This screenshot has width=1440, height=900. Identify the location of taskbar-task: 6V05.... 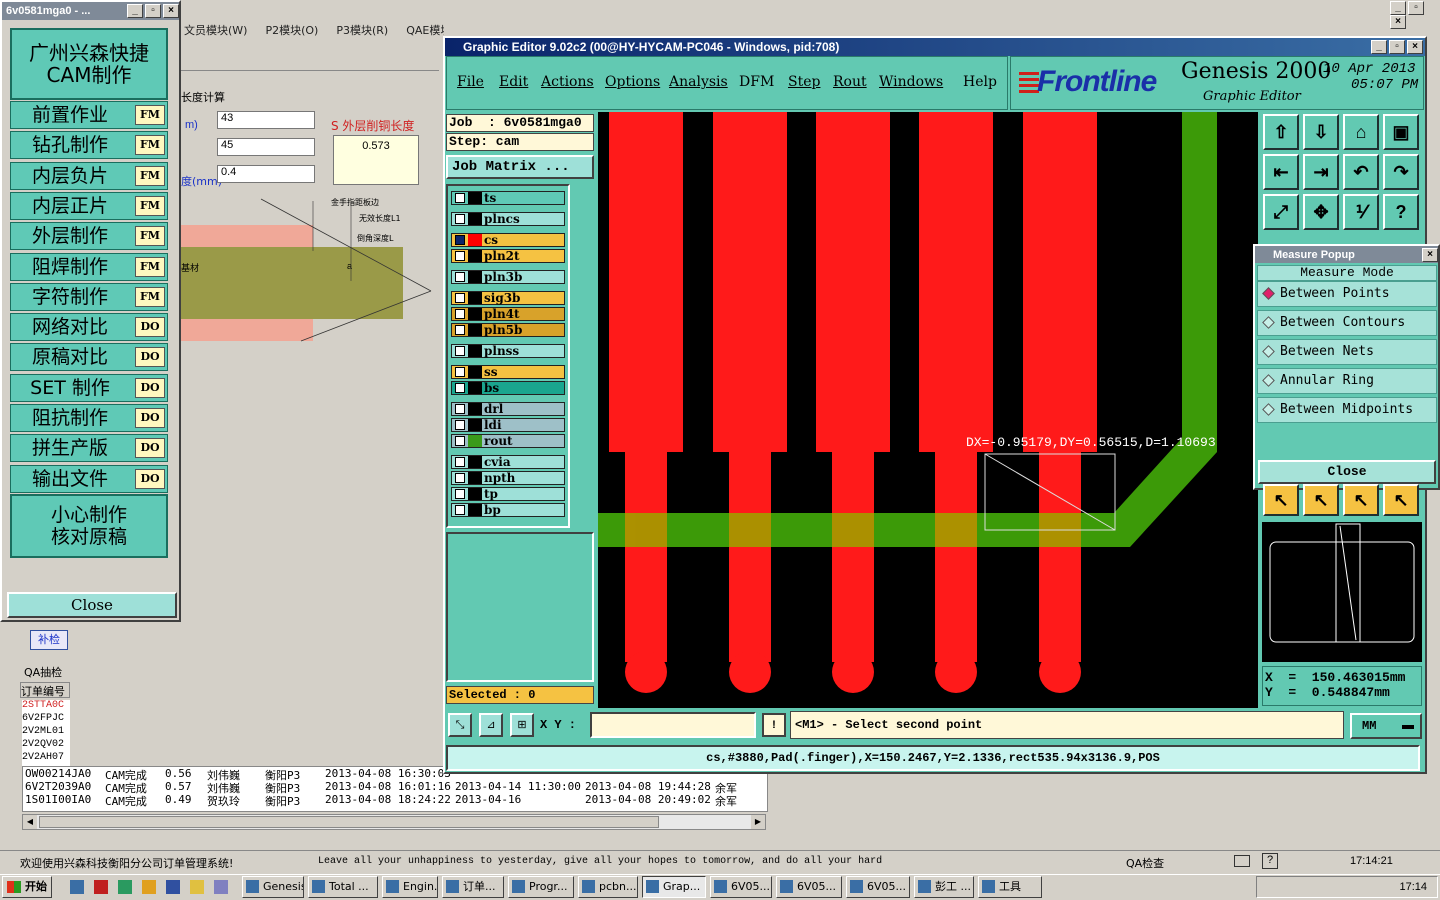
(878, 887).